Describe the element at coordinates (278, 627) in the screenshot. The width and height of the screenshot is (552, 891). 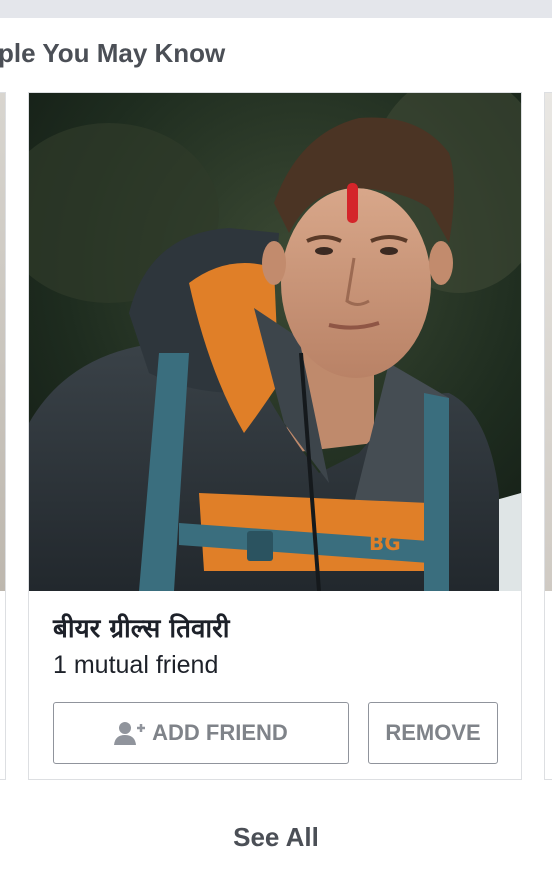
I see `suggestion-name: बीयर ग्रील्स तिवारी` at that location.